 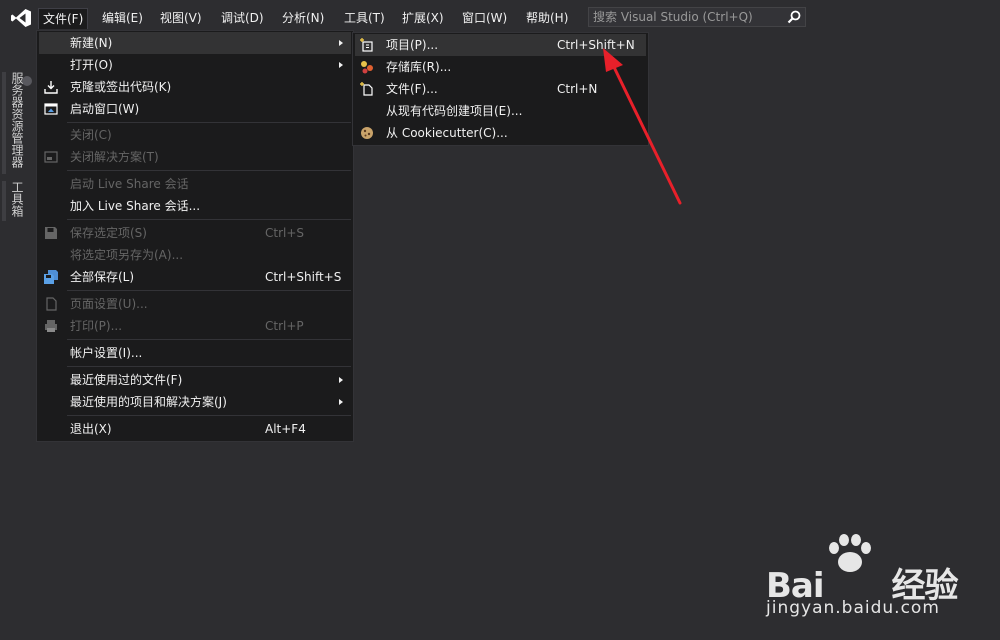 What do you see at coordinates (195, 157) in the screenshot?
I see `file-menu-close-solution: 关闭解决方案(T)` at bounding box center [195, 157].